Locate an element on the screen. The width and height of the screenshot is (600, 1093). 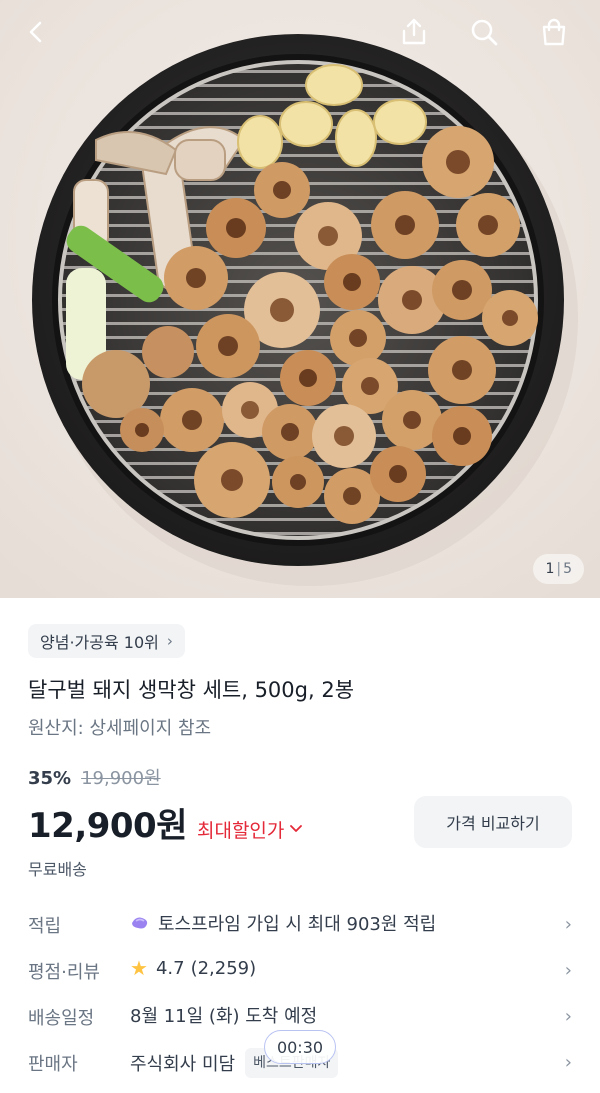
search-button is located at coordinates (484, 32).